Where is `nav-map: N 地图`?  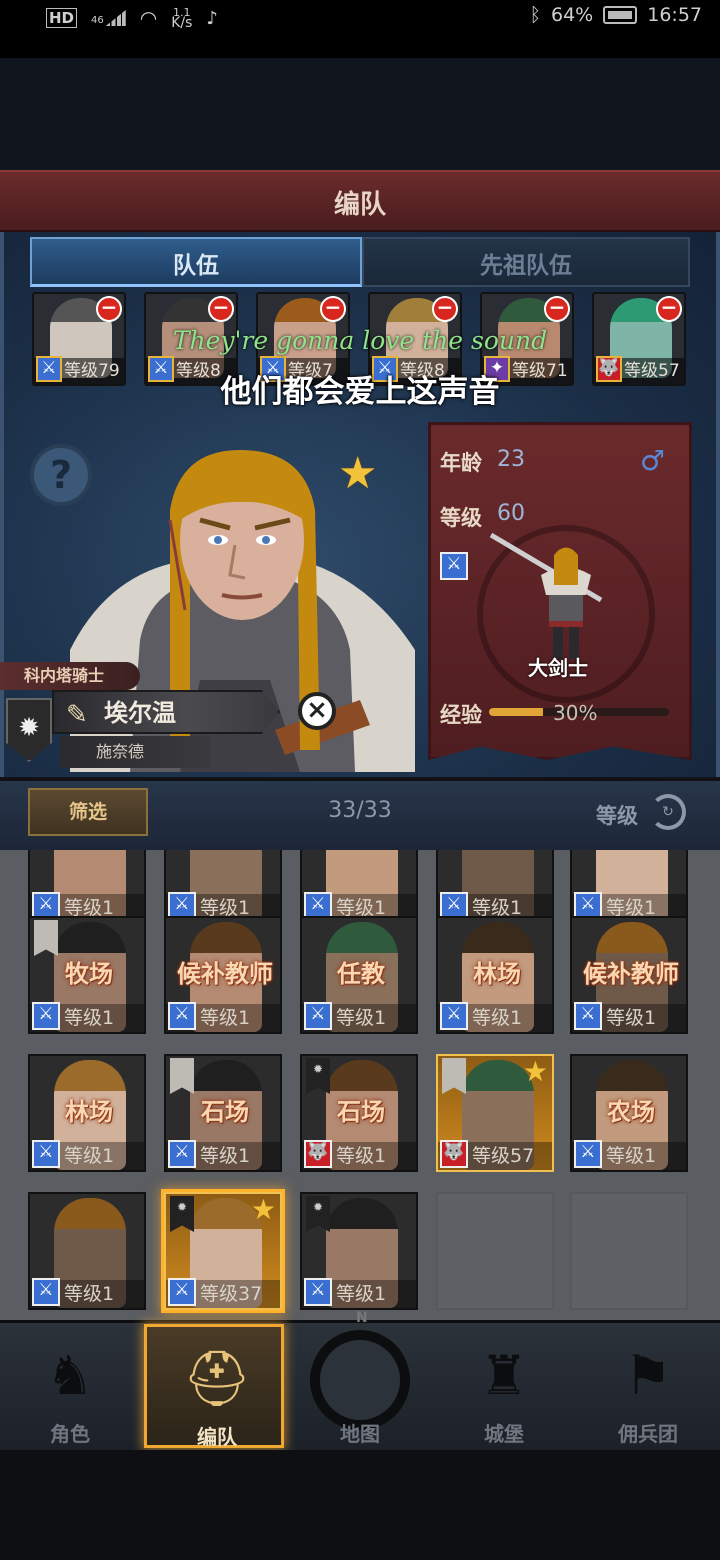
nav-map: N 地图 is located at coordinates (360, 1379).